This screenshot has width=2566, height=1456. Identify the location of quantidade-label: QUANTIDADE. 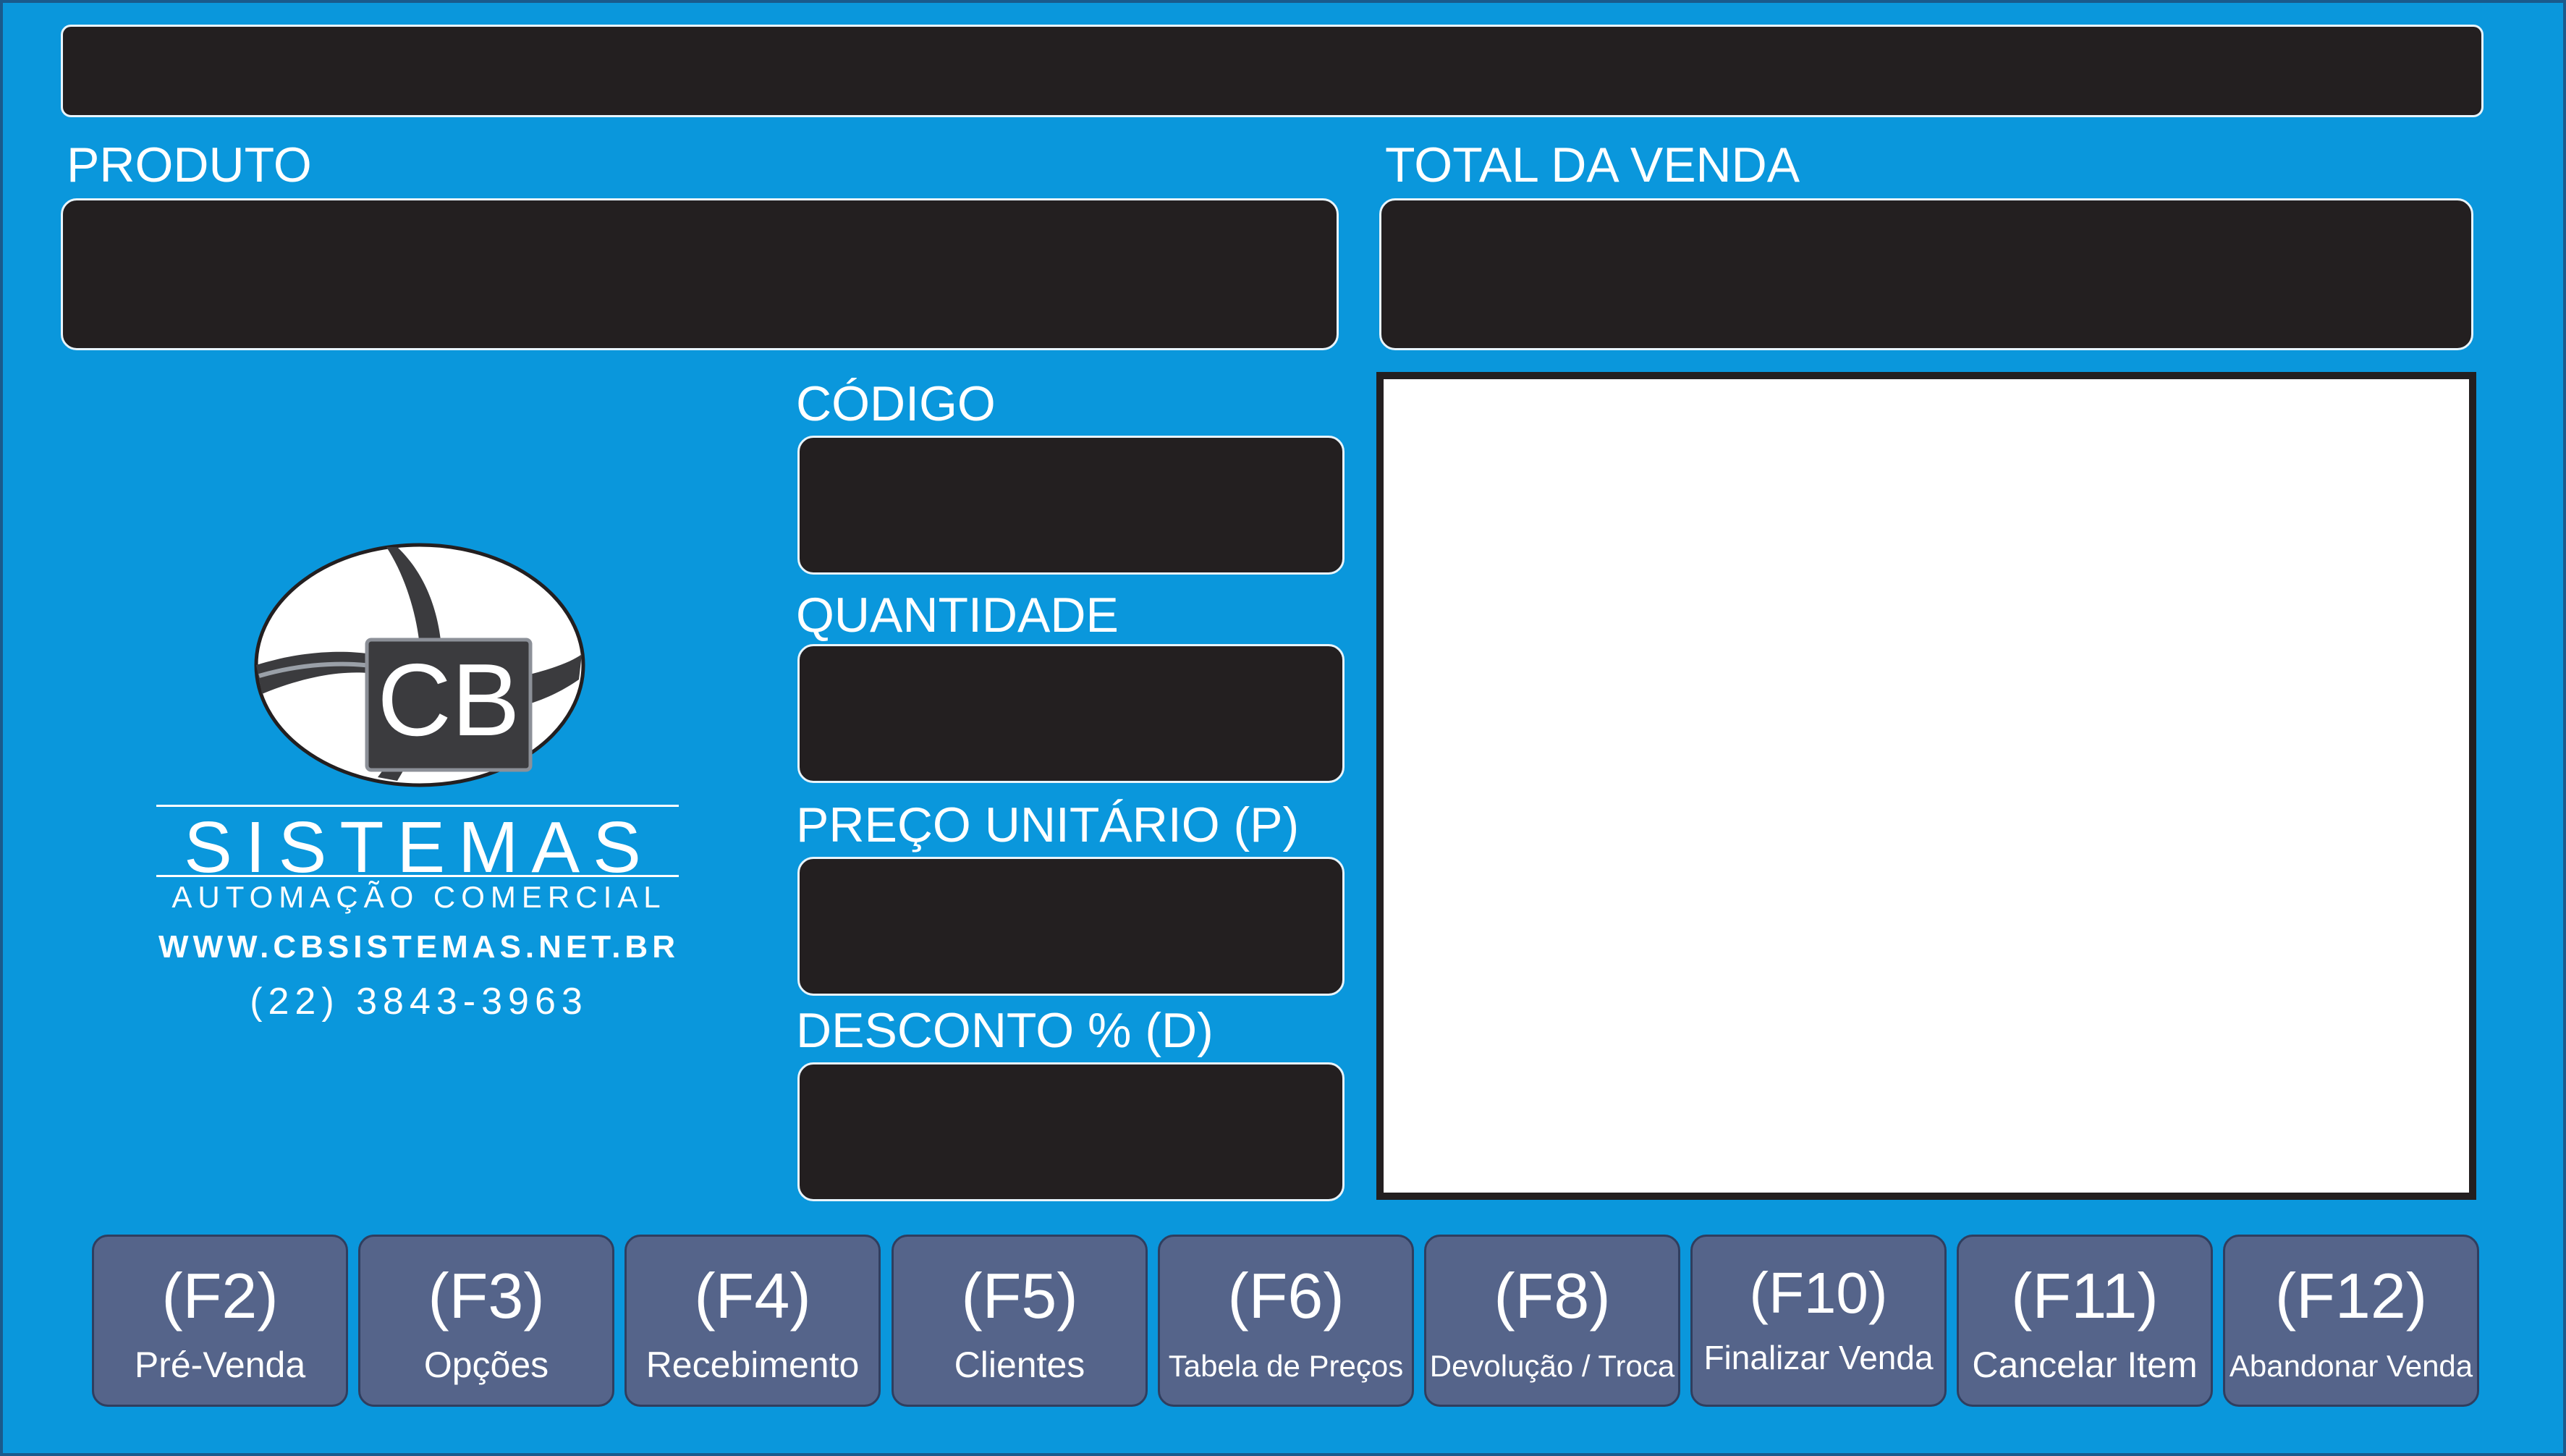
(957, 615).